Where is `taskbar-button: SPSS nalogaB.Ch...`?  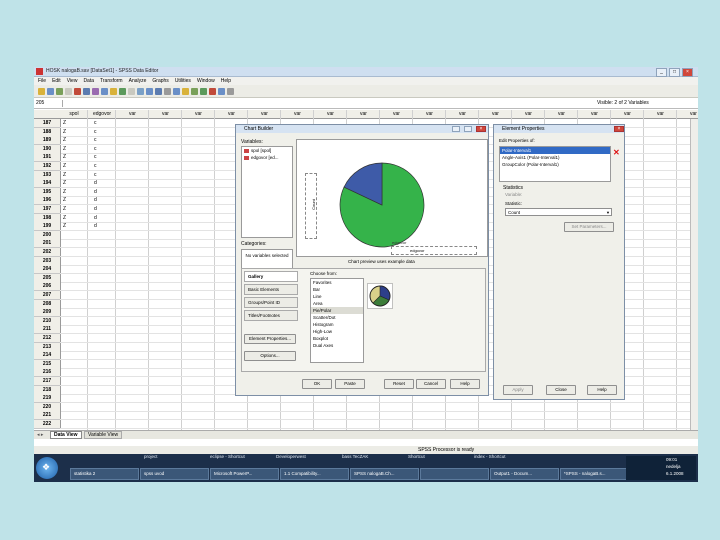 taskbar-button: SPSS nalogaB.Ch... is located at coordinates (384, 474).